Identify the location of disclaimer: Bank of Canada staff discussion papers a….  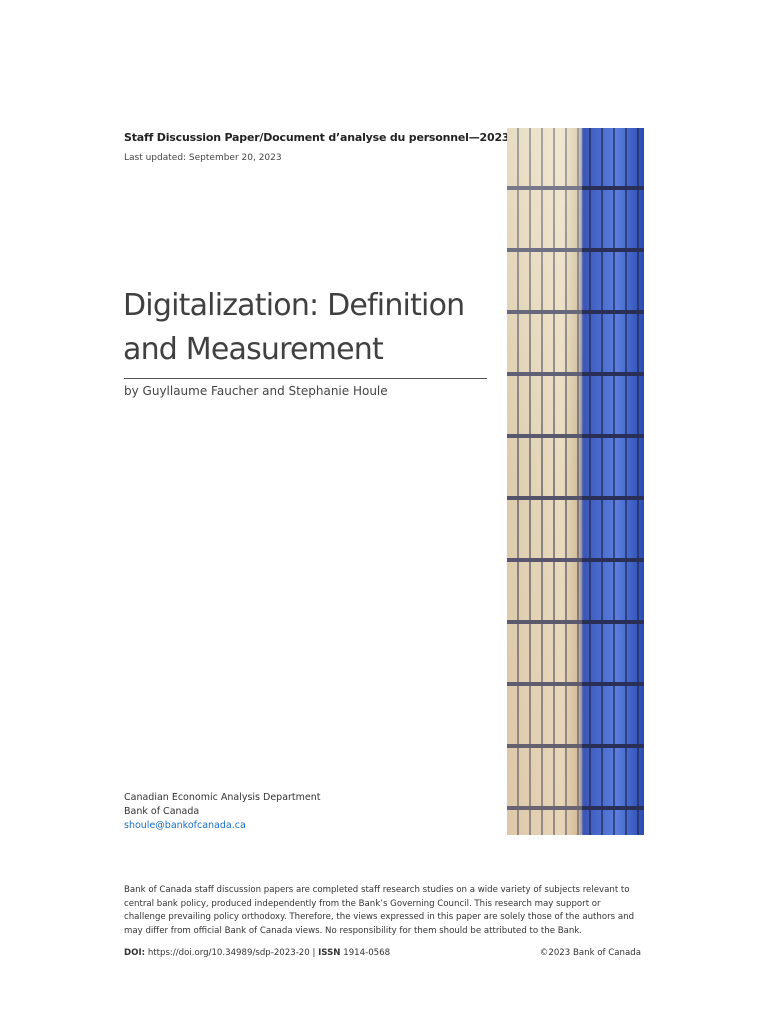
(379, 910).